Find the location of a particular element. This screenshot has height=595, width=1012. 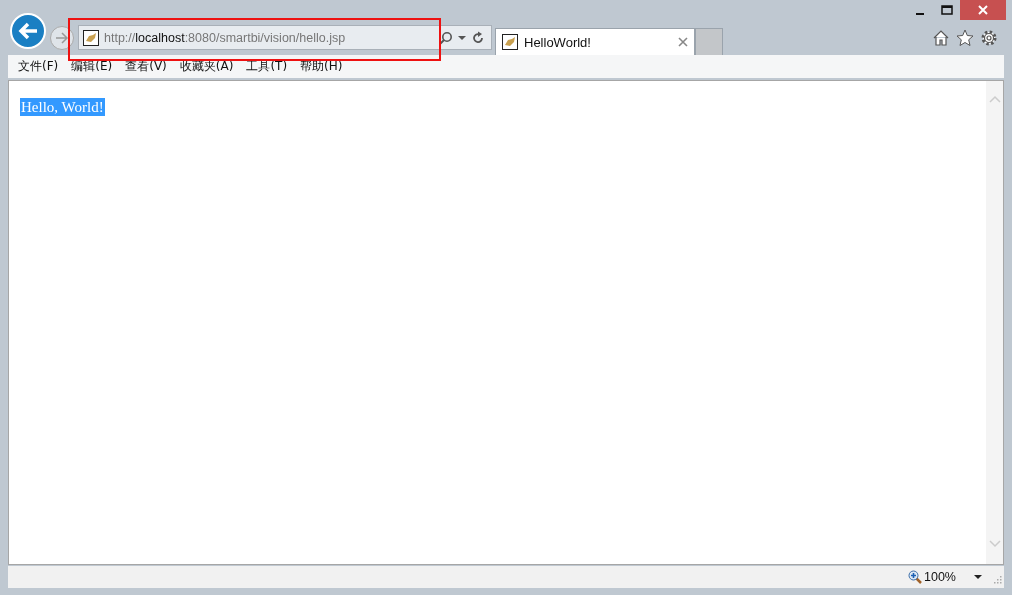

back-arrow-icon is located at coordinates (28, 30).